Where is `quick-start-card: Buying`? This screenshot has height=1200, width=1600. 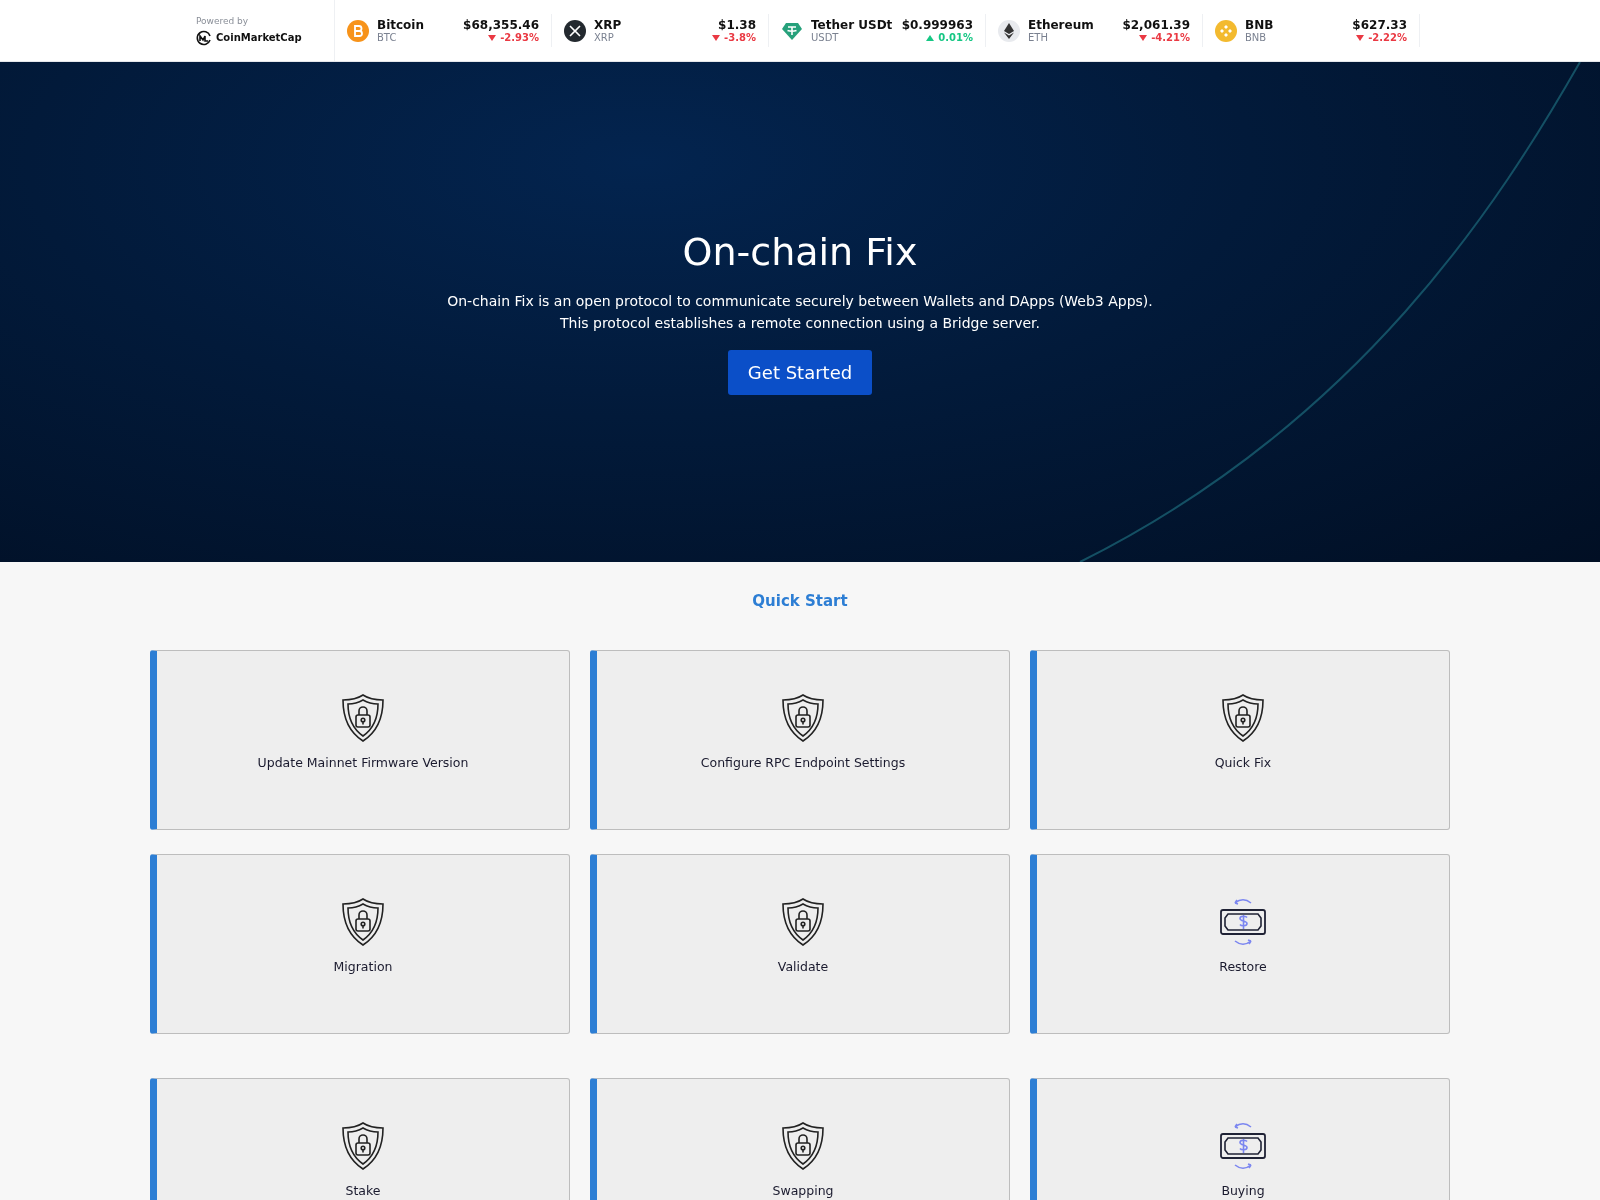
quick-start-card: Buying is located at coordinates (1240, 1139).